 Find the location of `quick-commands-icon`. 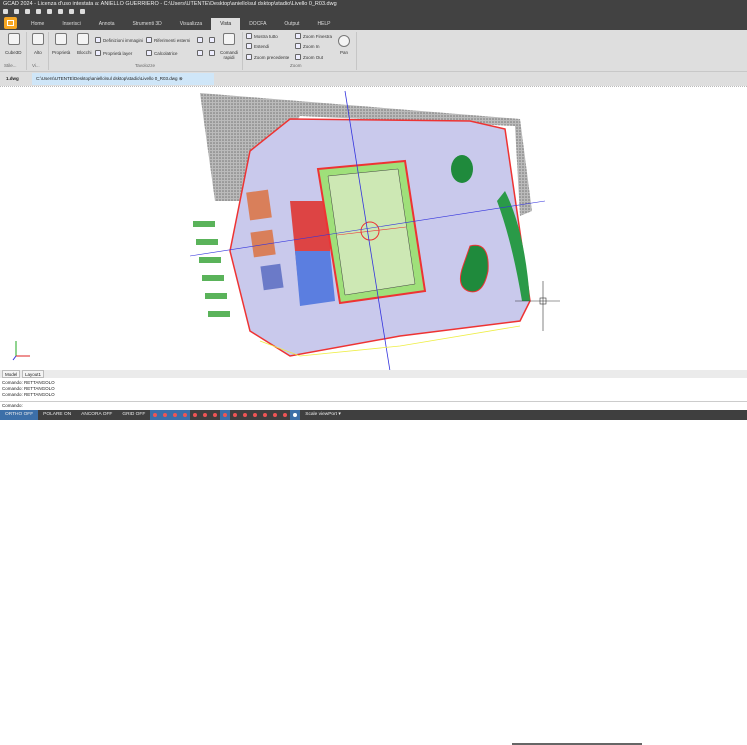

quick-commands-icon is located at coordinates (229, 39).